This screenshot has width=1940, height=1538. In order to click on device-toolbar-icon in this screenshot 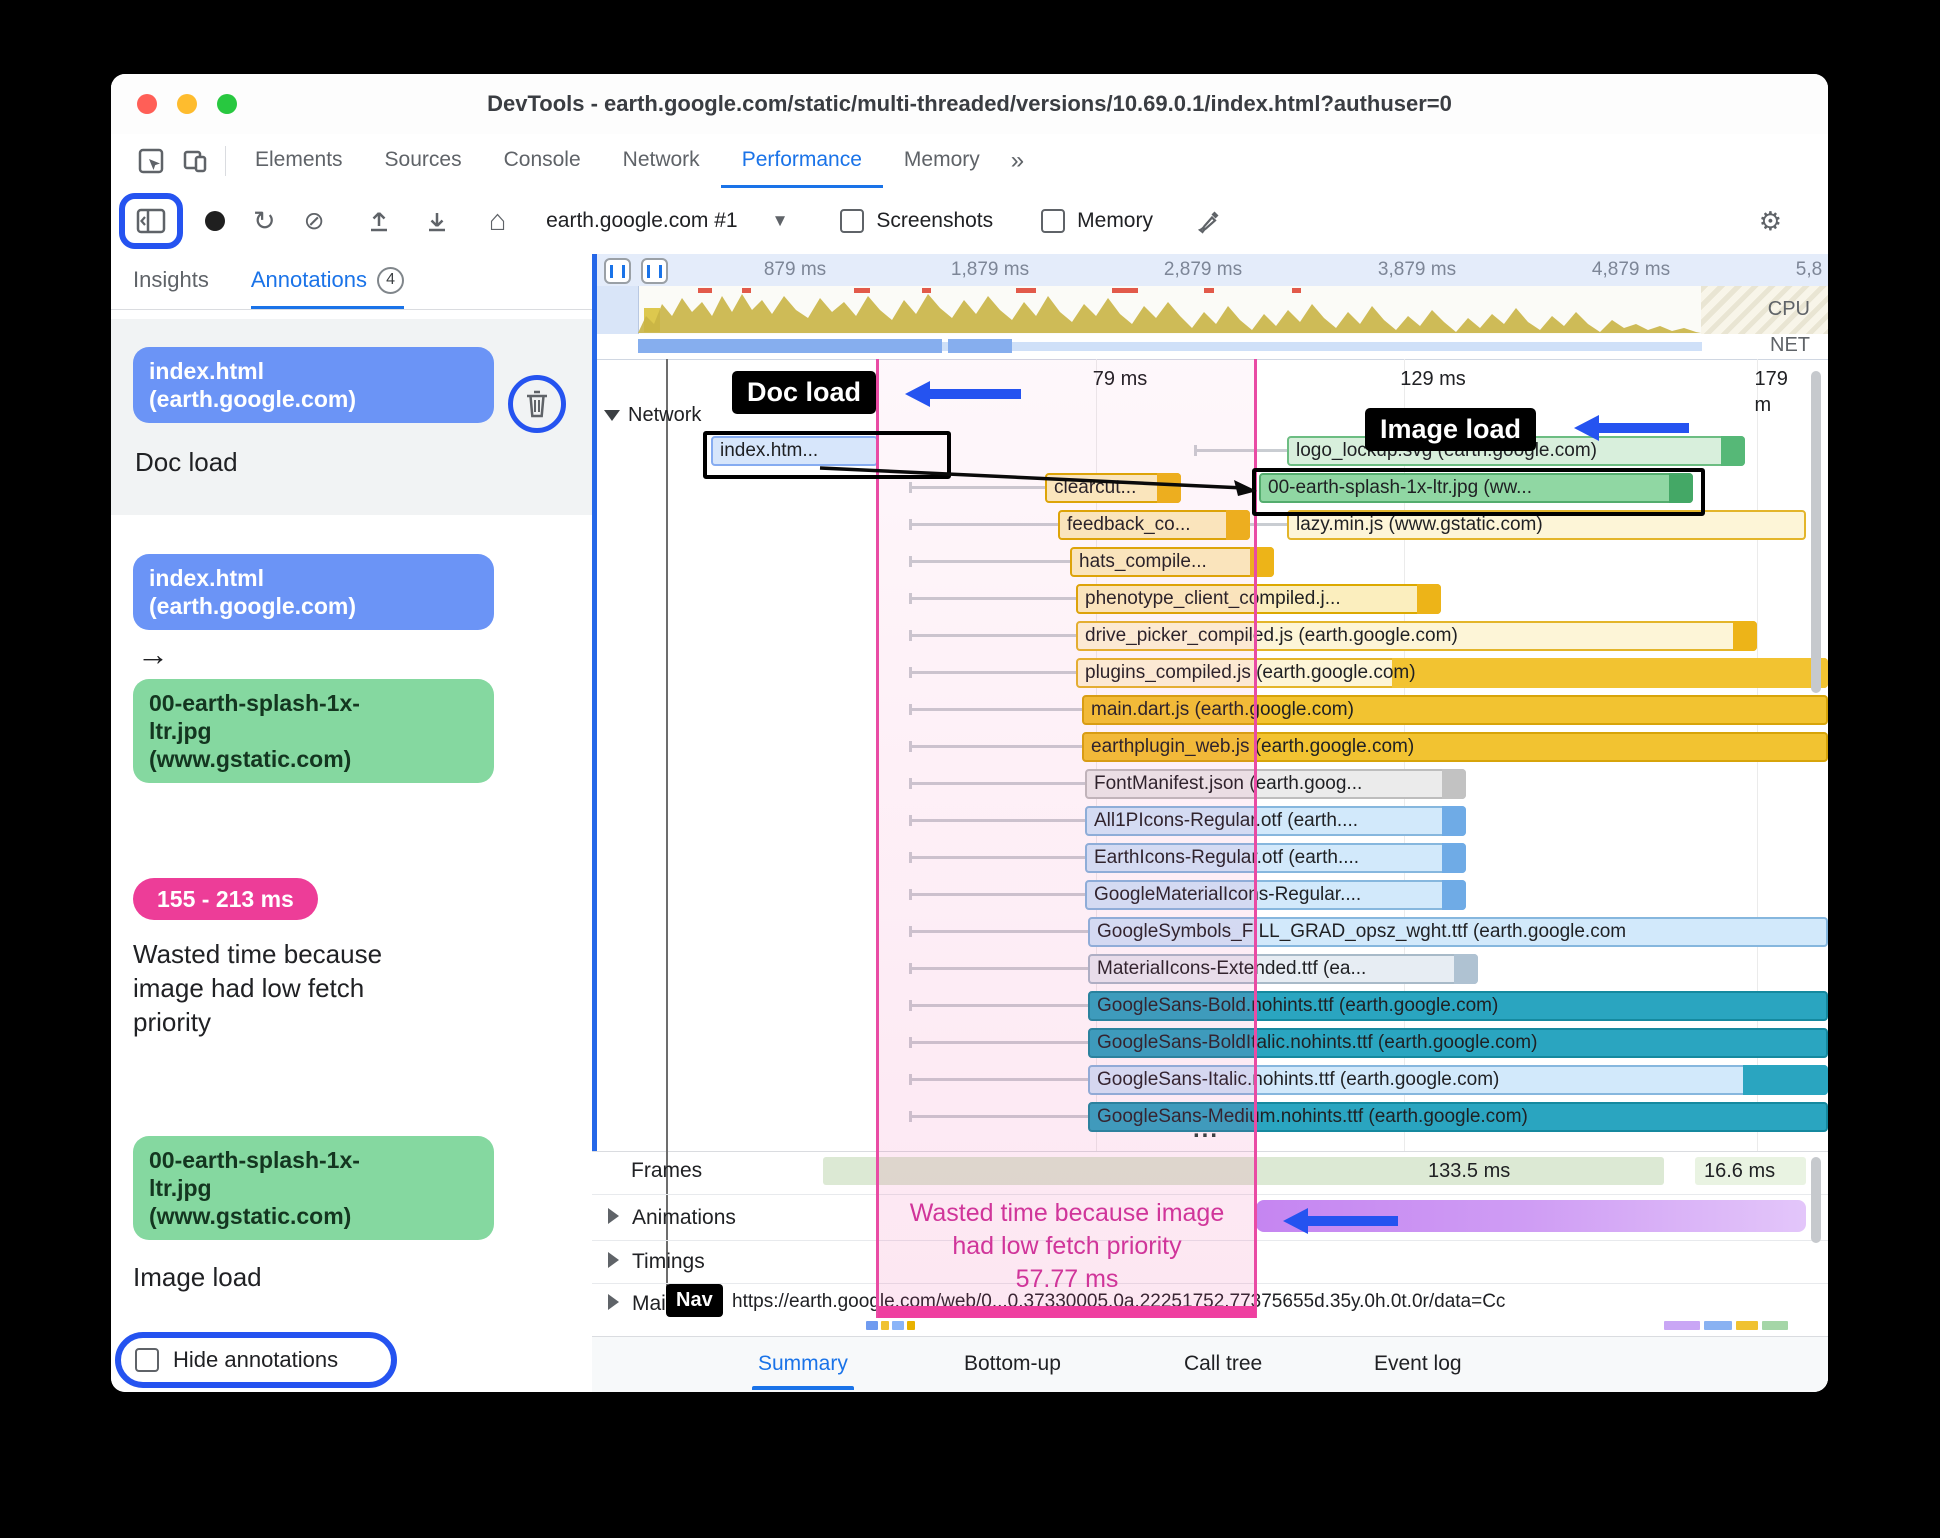, I will do `click(195, 161)`.